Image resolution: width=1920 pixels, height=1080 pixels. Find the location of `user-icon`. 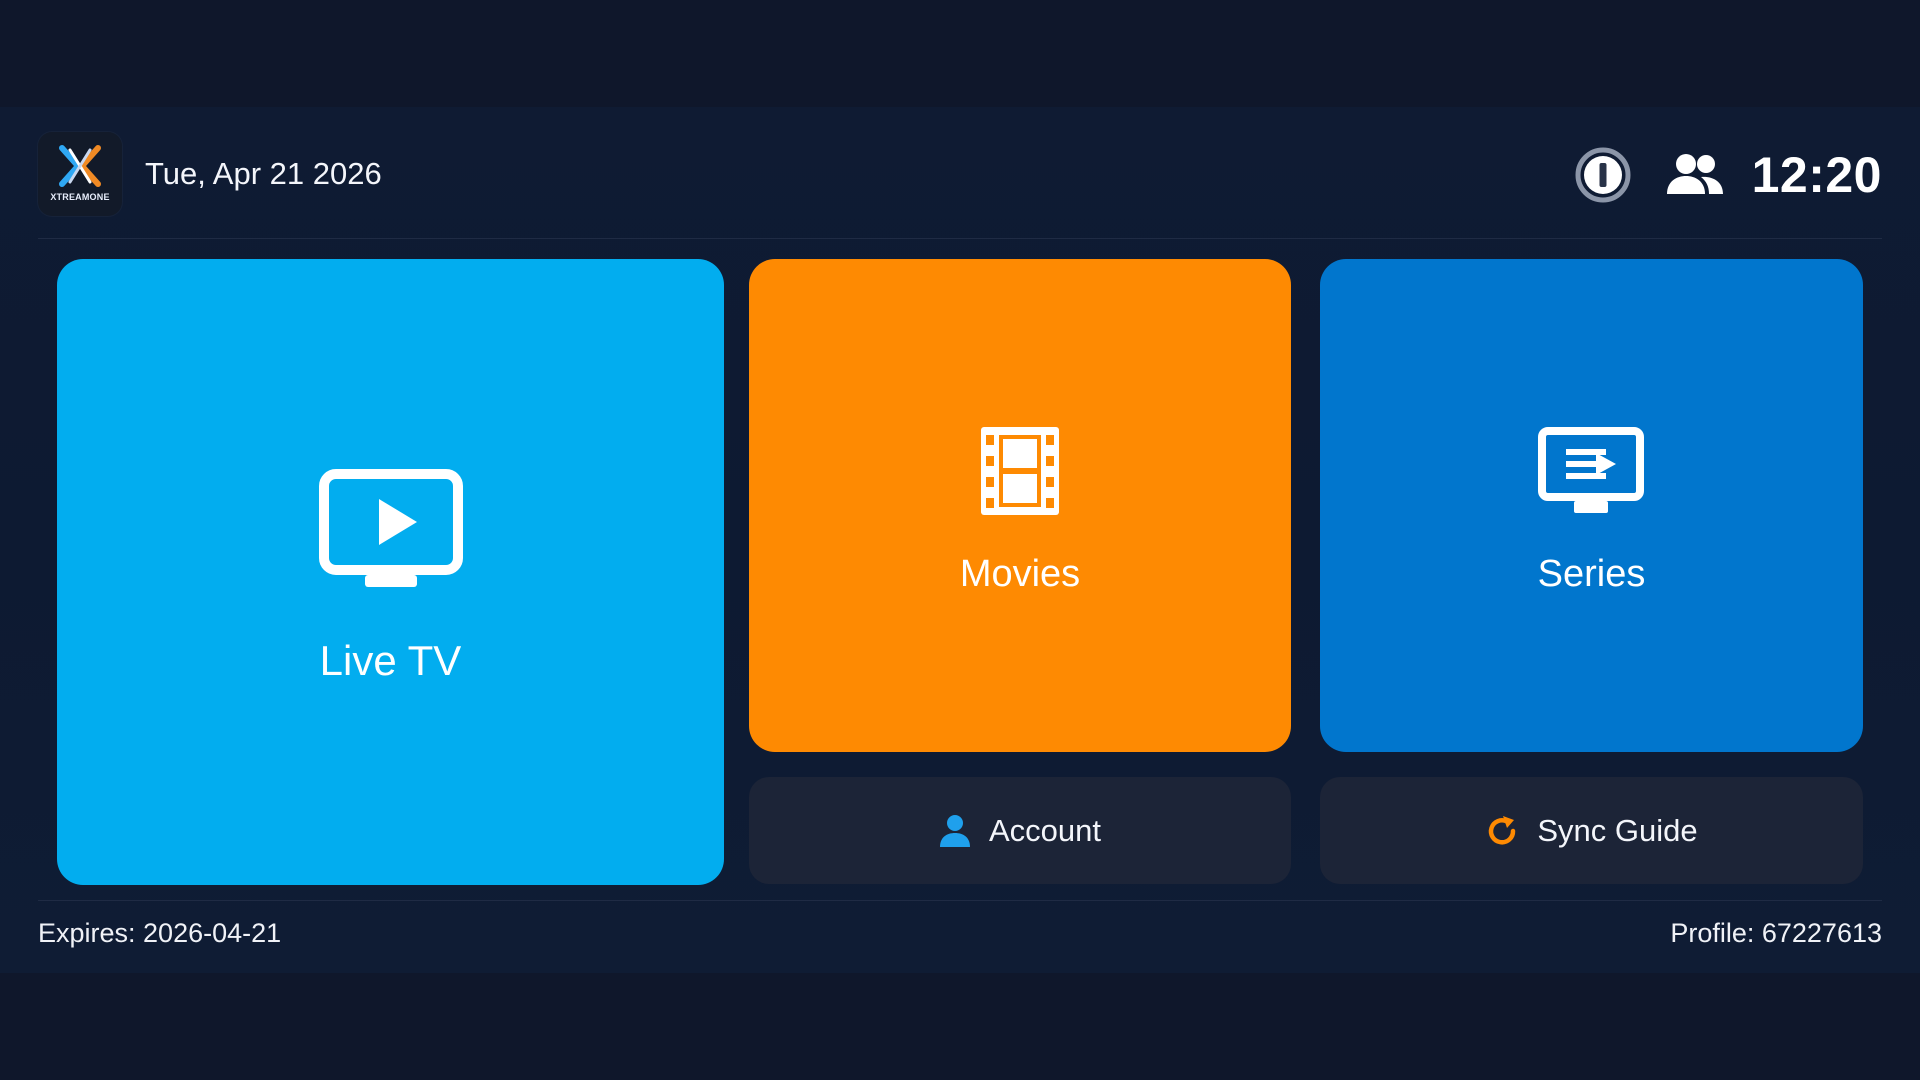

user-icon is located at coordinates (954, 830).